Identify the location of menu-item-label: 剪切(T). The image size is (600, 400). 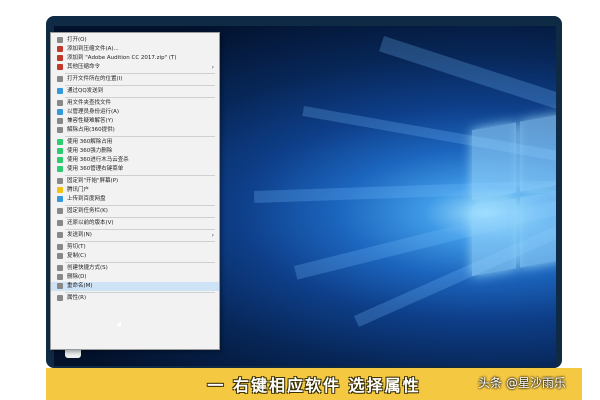
(76, 247).